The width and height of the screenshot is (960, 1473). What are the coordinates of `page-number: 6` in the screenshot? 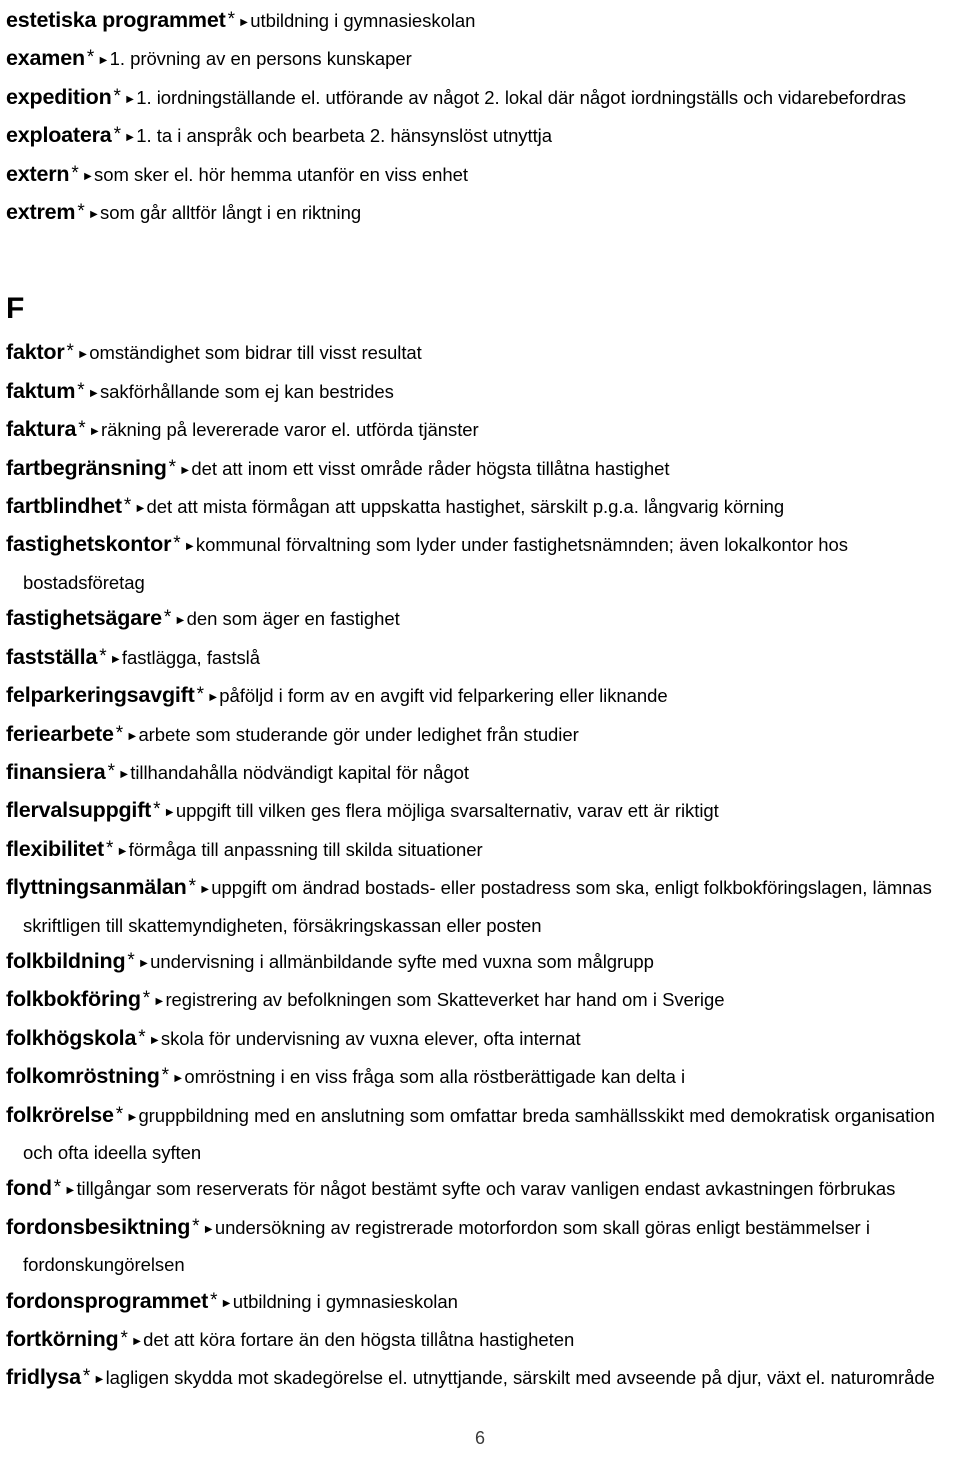 It's located at (479, 1438).